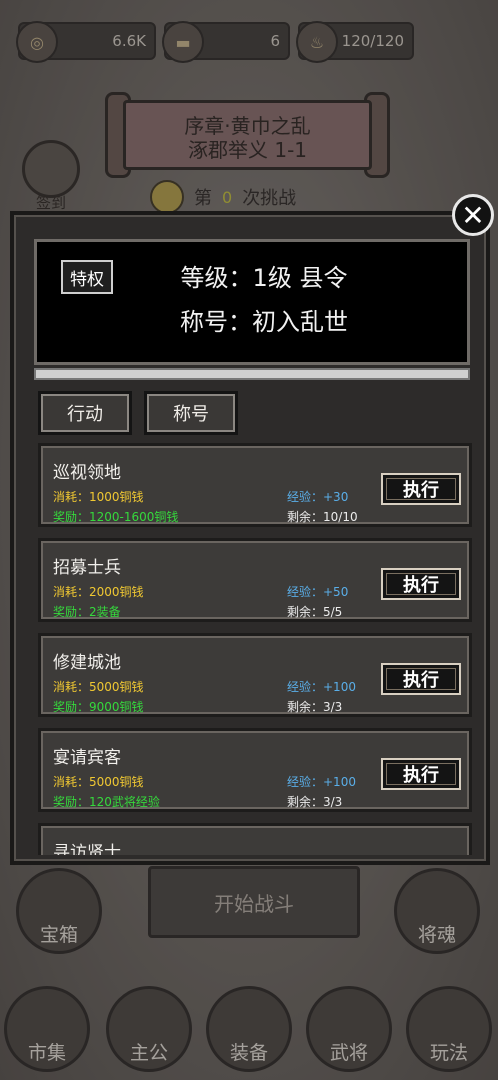  I want to click on close-icon: ✕, so click(473, 215).